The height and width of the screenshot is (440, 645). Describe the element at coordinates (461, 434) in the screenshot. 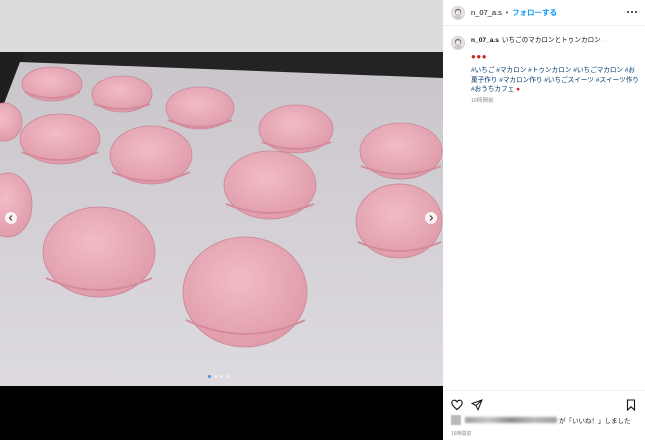

I see `post-timestamp: 16時間前` at that location.